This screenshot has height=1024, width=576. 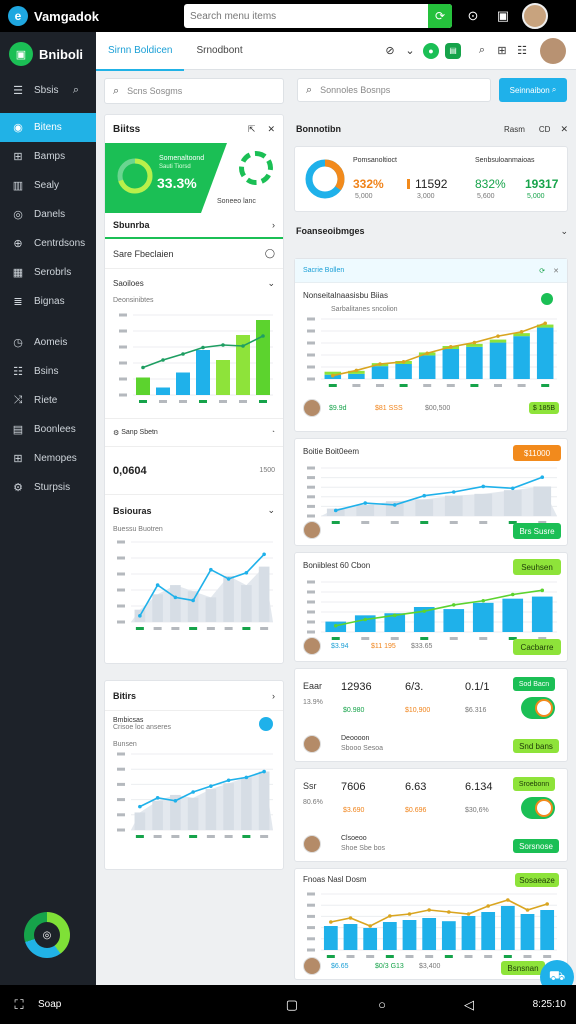 I want to click on tab-main: Sirnn Boldicen, so click(x=140, y=51).